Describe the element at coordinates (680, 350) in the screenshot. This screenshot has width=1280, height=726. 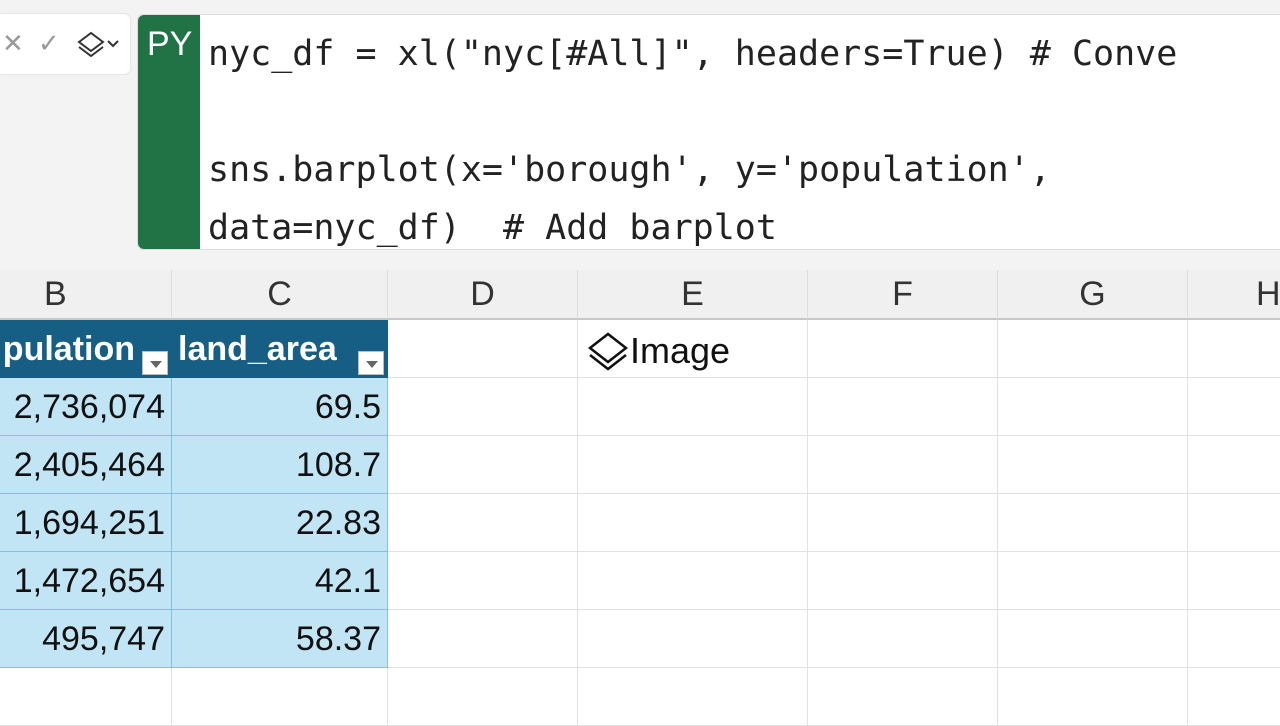
I see `image-label: Image` at that location.